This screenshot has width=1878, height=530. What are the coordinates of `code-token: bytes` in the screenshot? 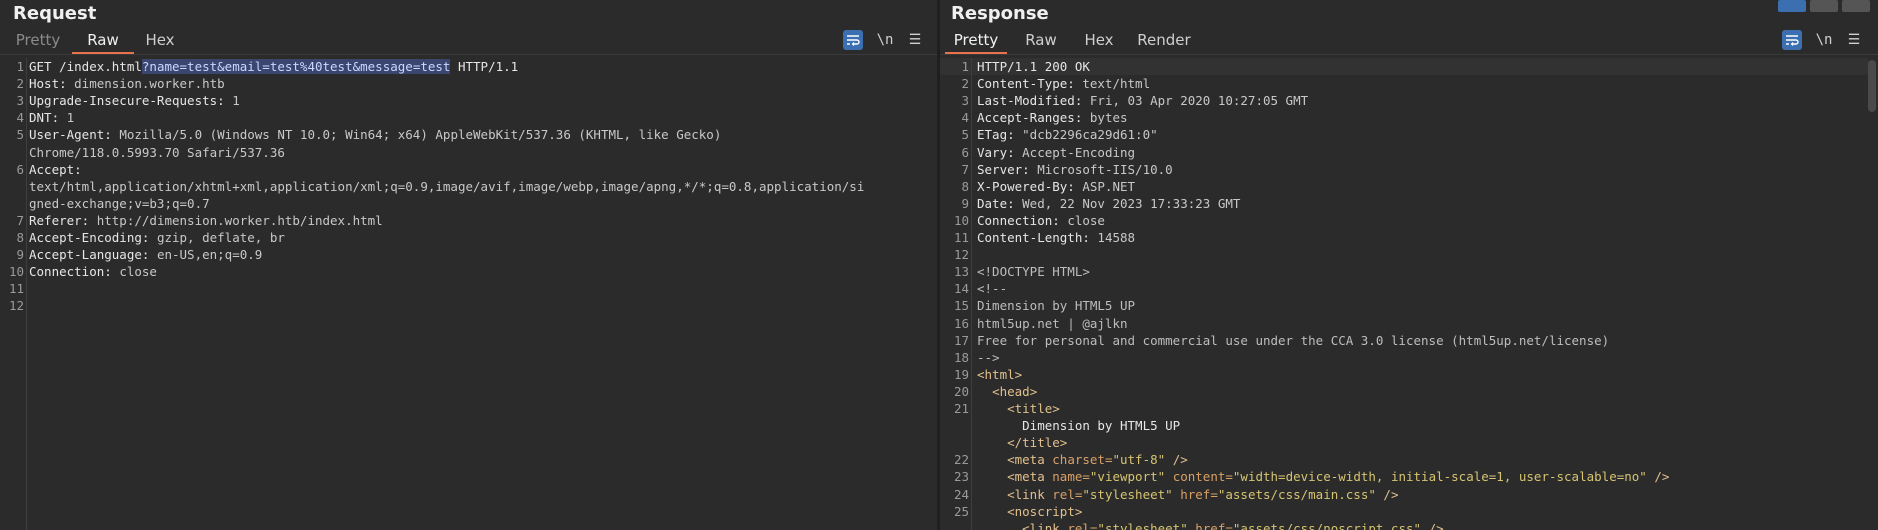 It's located at (1108, 118).